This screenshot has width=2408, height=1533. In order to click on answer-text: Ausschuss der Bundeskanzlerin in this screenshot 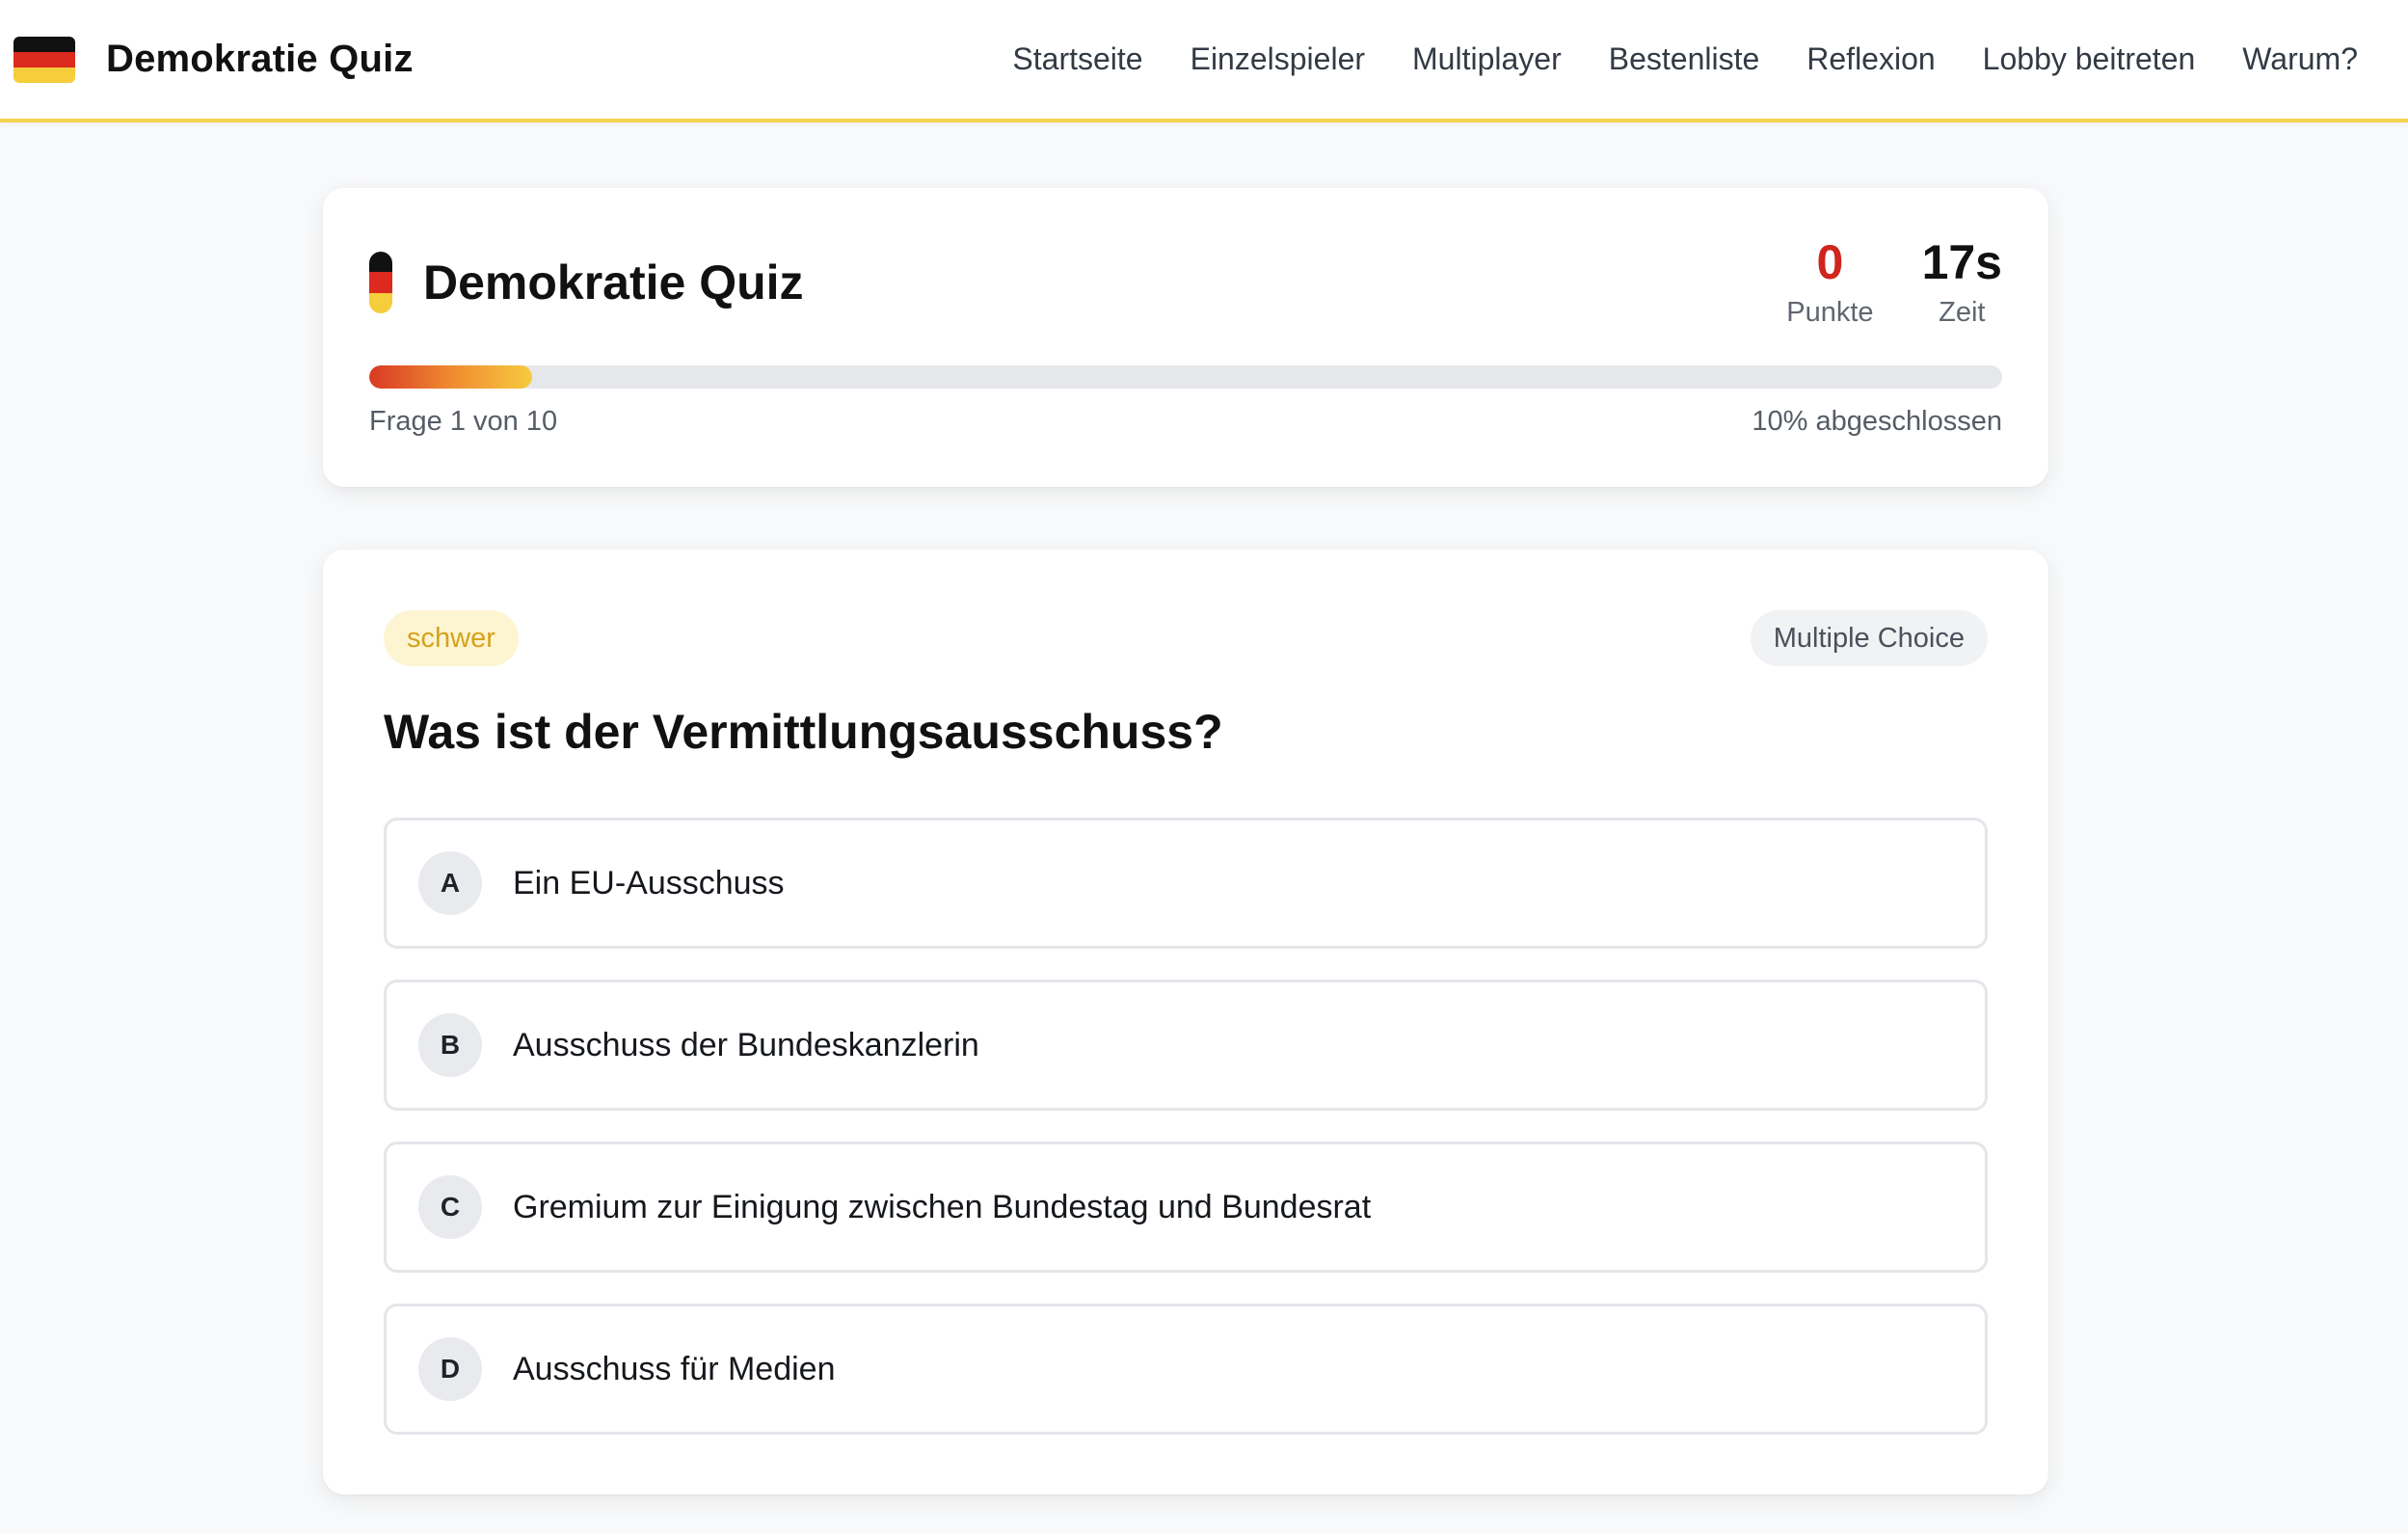, I will do `click(746, 1044)`.